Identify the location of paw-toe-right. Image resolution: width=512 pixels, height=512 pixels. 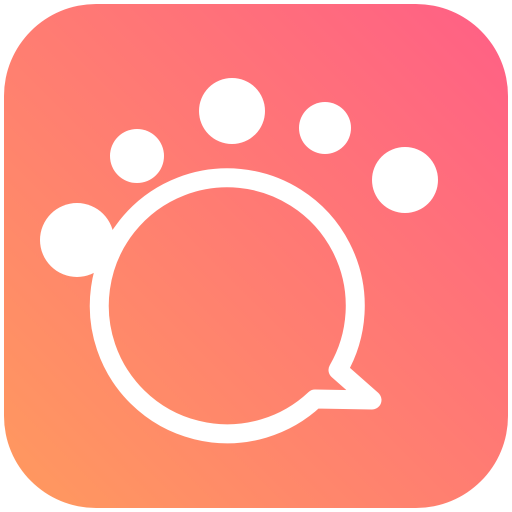
(325, 128).